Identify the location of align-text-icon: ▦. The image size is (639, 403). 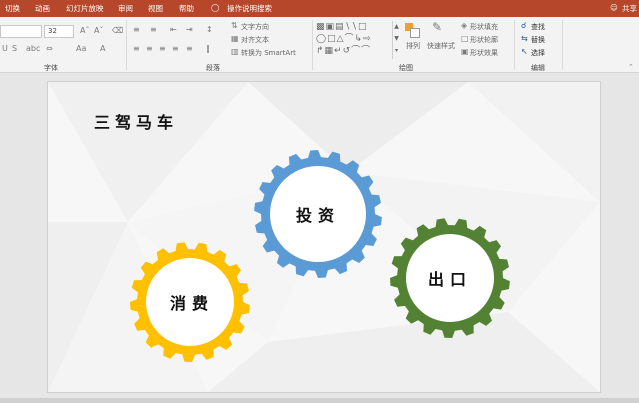
(235, 38).